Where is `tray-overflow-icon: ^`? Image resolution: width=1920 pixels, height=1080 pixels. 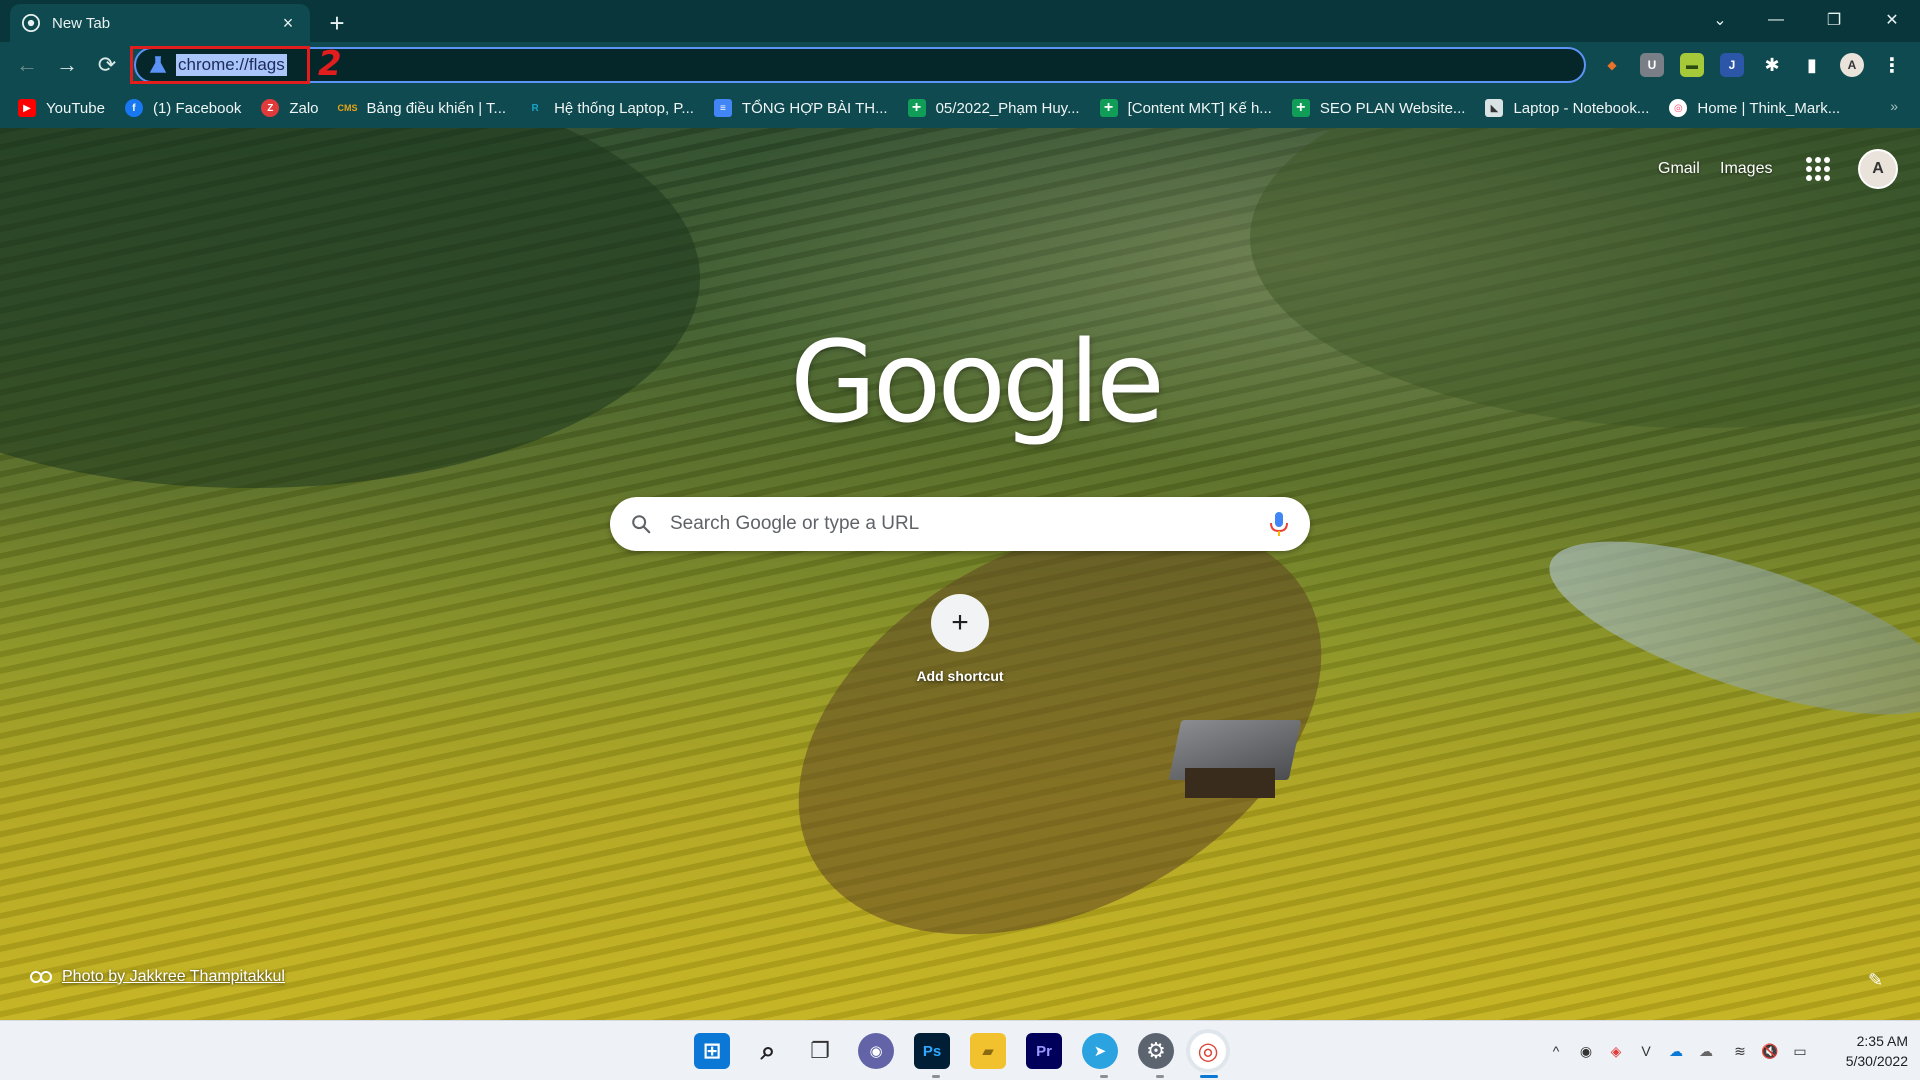 tray-overflow-icon: ^ is located at coordinates (1556, 1051).